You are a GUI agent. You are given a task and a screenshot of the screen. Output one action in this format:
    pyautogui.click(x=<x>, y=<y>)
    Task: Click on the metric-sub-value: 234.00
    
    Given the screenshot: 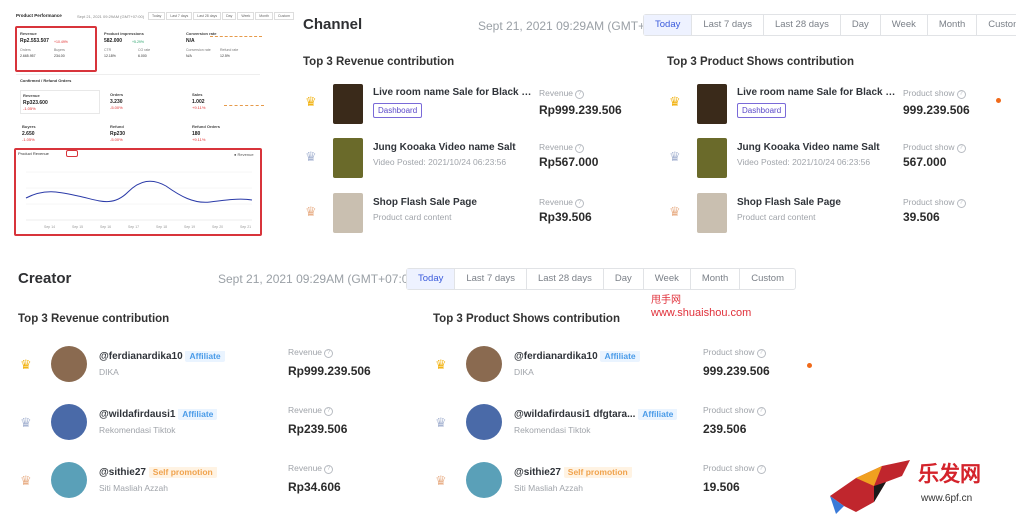 What is the action you would take?
    pyautogui.click(x=59, y=56)
    